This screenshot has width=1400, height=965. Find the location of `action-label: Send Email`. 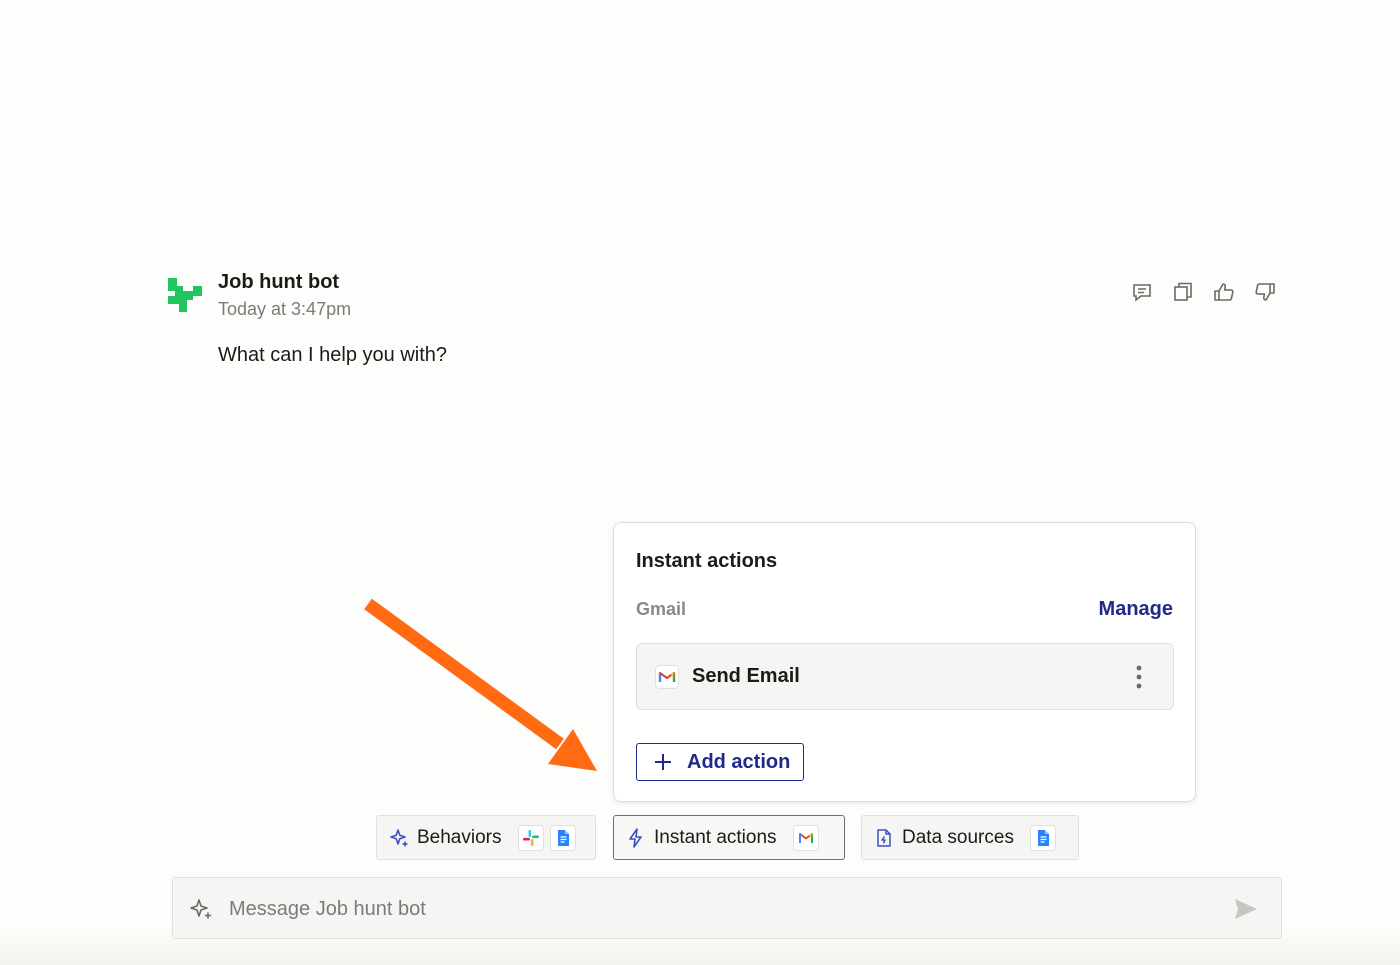

action-label: Send Email is located at coordinates (746, 676).